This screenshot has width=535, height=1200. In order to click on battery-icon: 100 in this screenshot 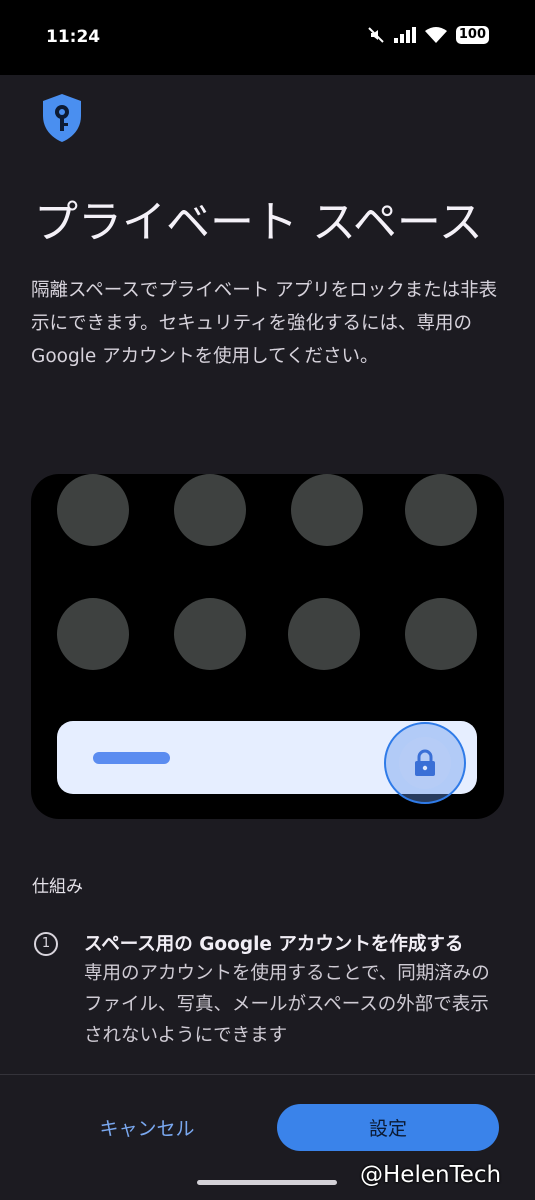, I will do `click(472, 35)`.